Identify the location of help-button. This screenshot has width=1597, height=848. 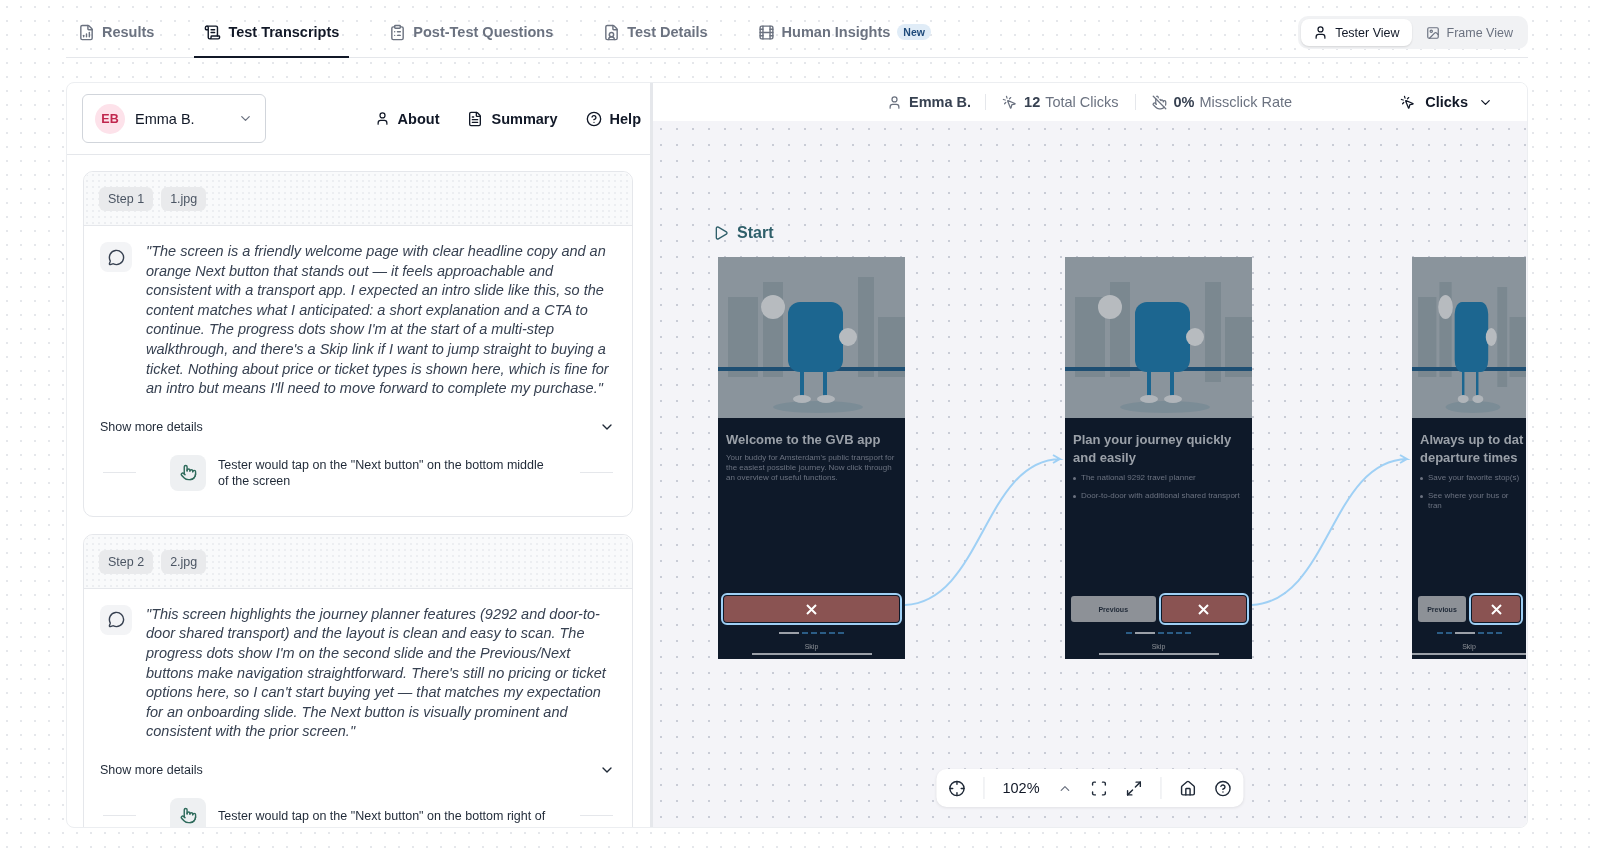
(1223, 788).